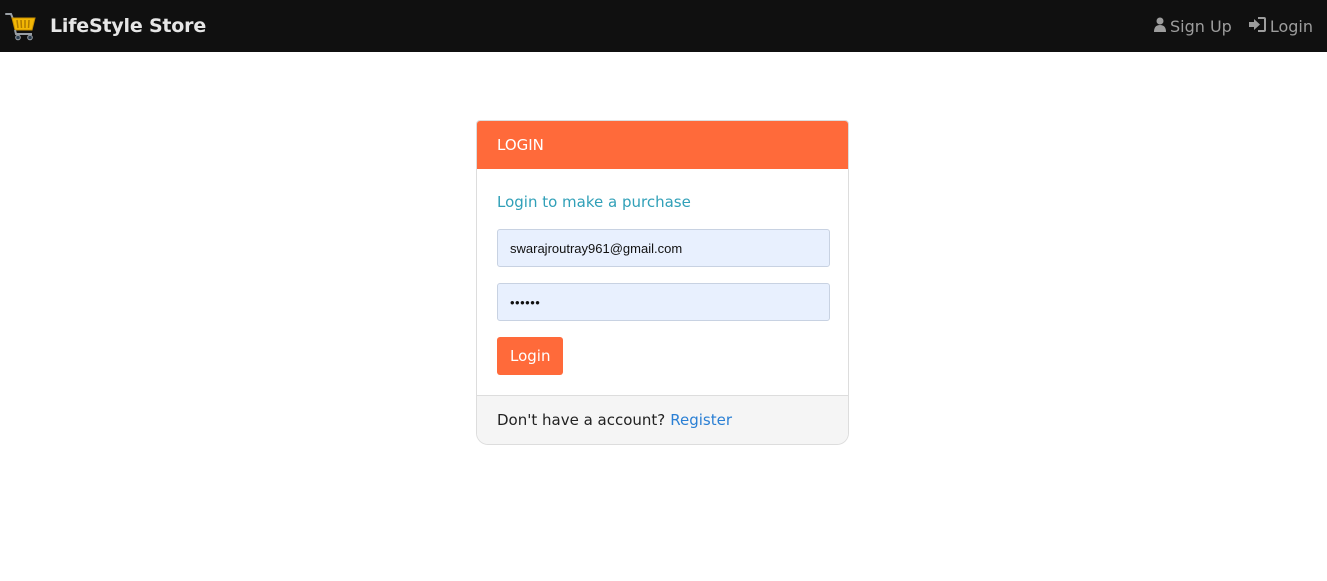 The width and height of the screenshot is (1327, 581). I want to click on login-panel-footer: Don't have a account? Register, so click(662, 419).